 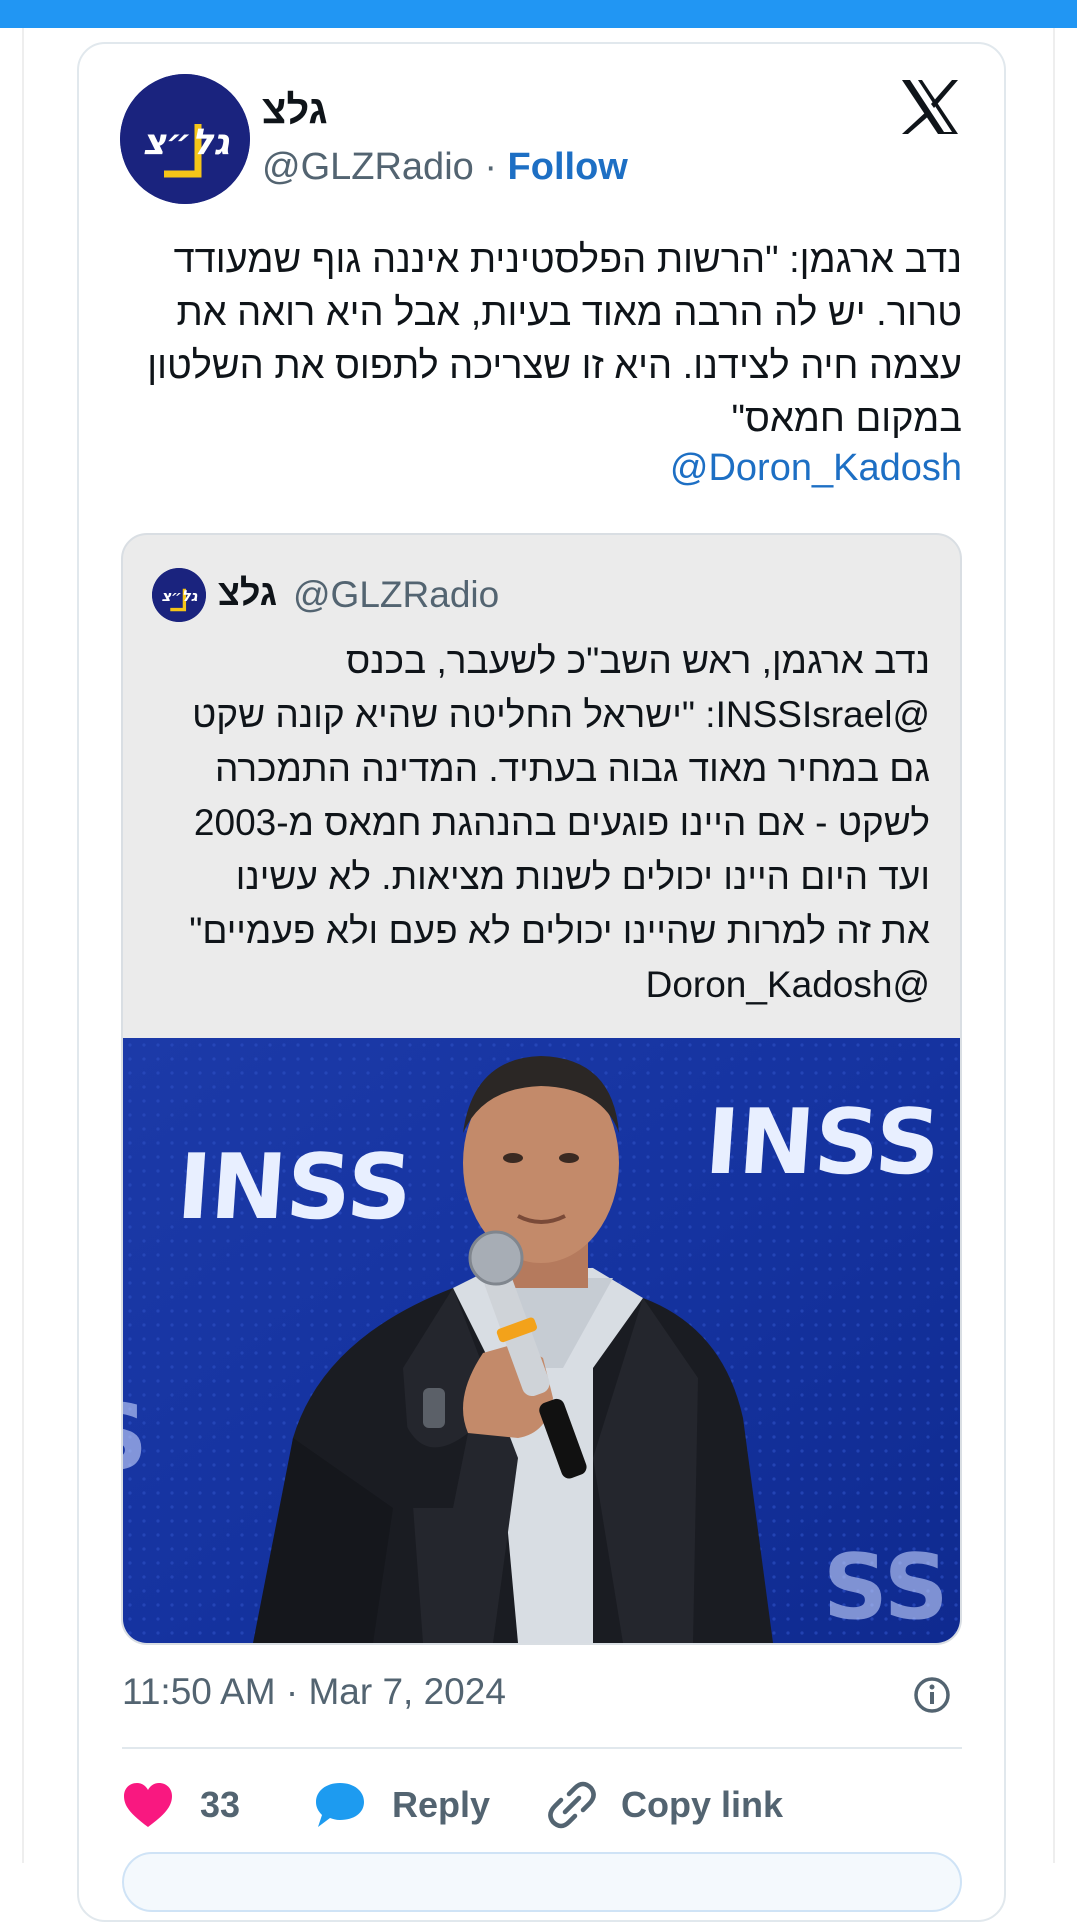 What do you see at coordinates (886, 1587) in the screenshot?
I see `svg-text: SS` at bounding box center [886, 1587].